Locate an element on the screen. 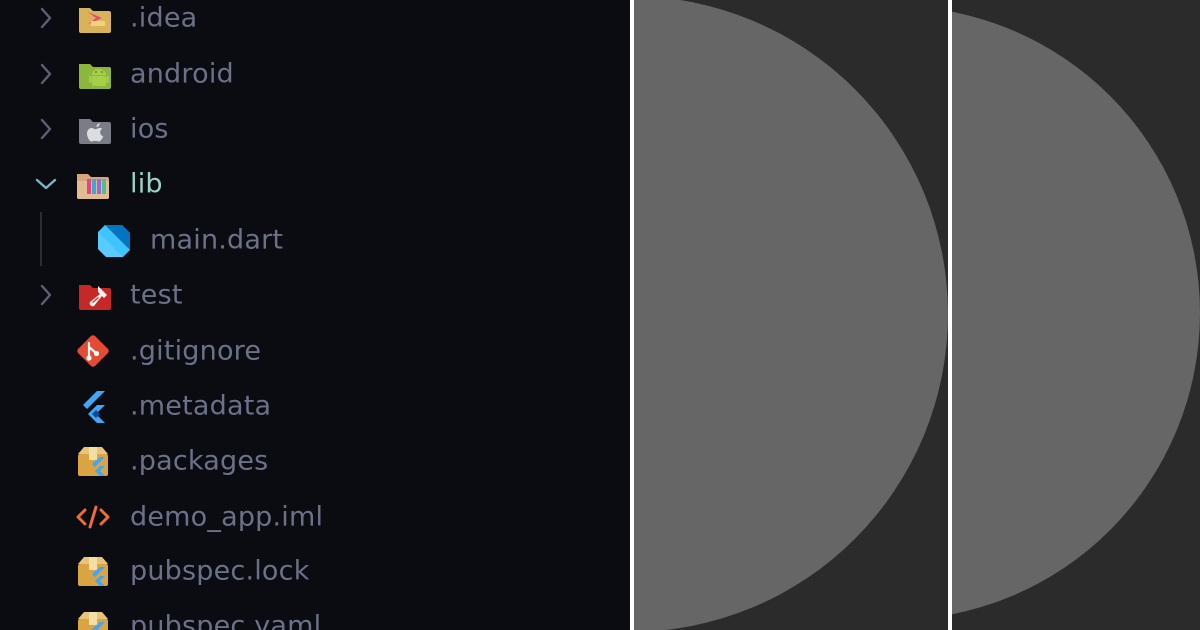  tree-item-demo-app-iml: demo_app.iml is located at coordinates (315, 517).